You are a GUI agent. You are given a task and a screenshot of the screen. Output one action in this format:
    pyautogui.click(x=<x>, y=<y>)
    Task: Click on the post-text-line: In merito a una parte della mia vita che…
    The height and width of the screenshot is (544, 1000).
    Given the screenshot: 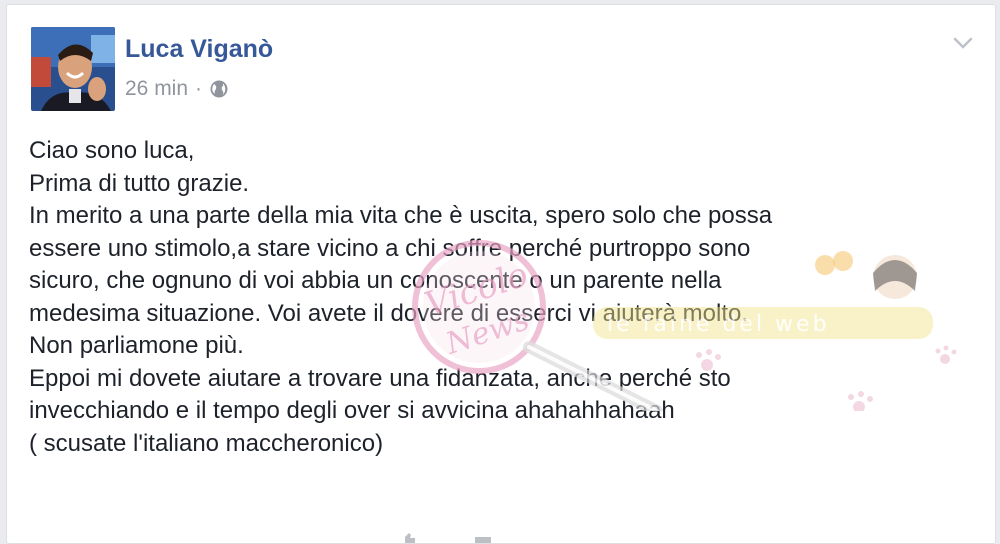 What is the action you would take?
    pyautogui.click(x=401, y=215)
    